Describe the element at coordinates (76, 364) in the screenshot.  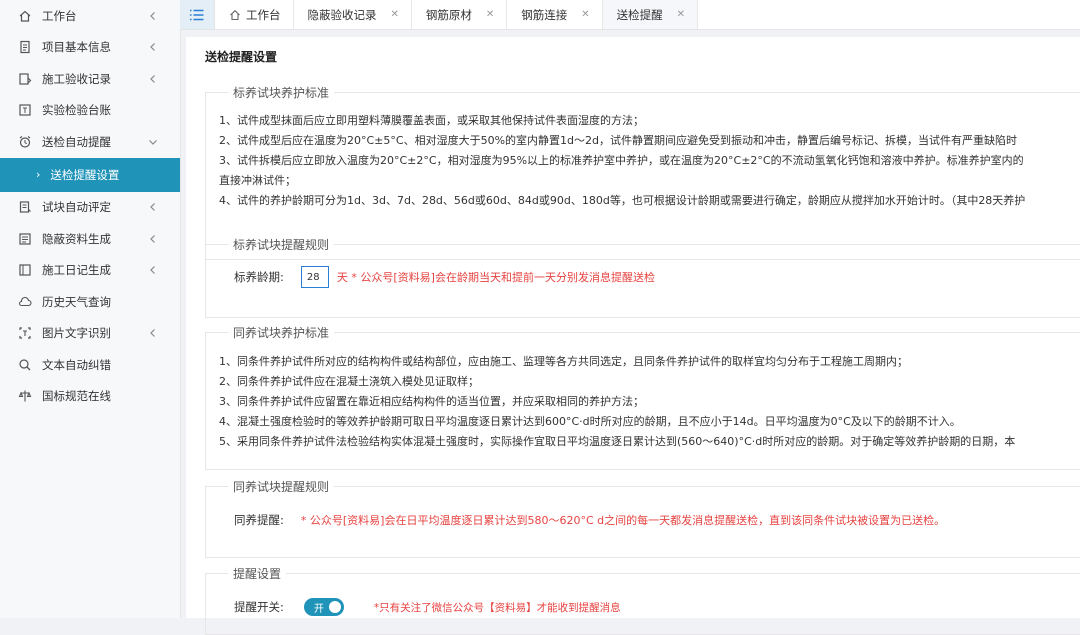
I see `sidebar-item-label: 文本自动纠错` at that location.